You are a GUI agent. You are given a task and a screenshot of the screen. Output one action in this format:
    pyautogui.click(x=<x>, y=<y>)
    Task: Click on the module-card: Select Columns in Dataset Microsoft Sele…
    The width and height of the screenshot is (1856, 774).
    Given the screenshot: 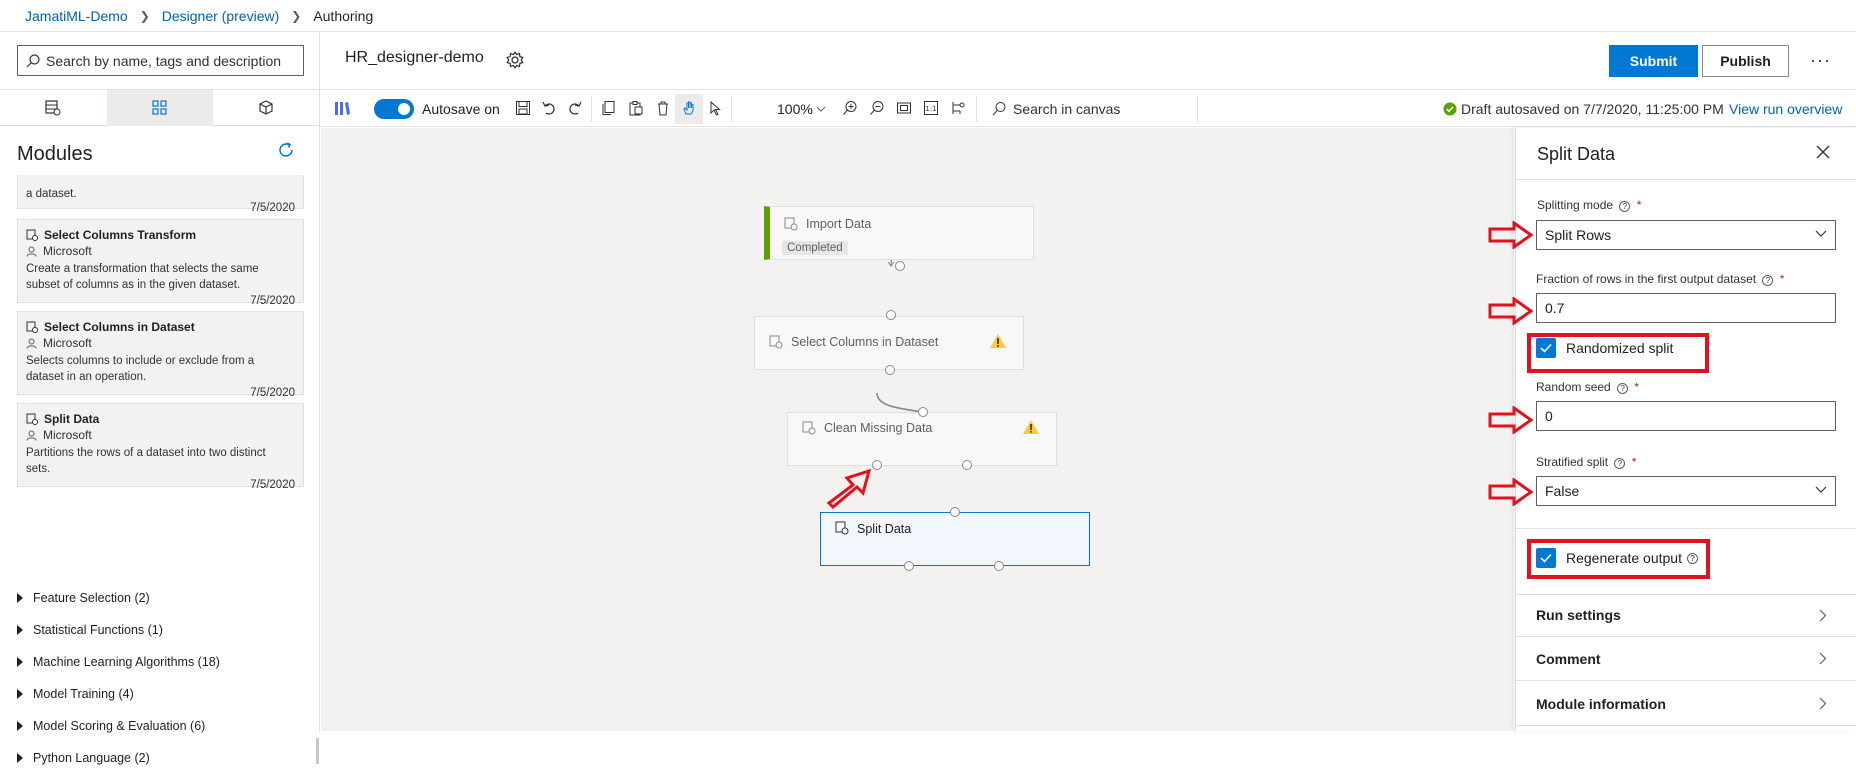 What is the action you would take?
    pyautogui.click(x=160, y=355)
    